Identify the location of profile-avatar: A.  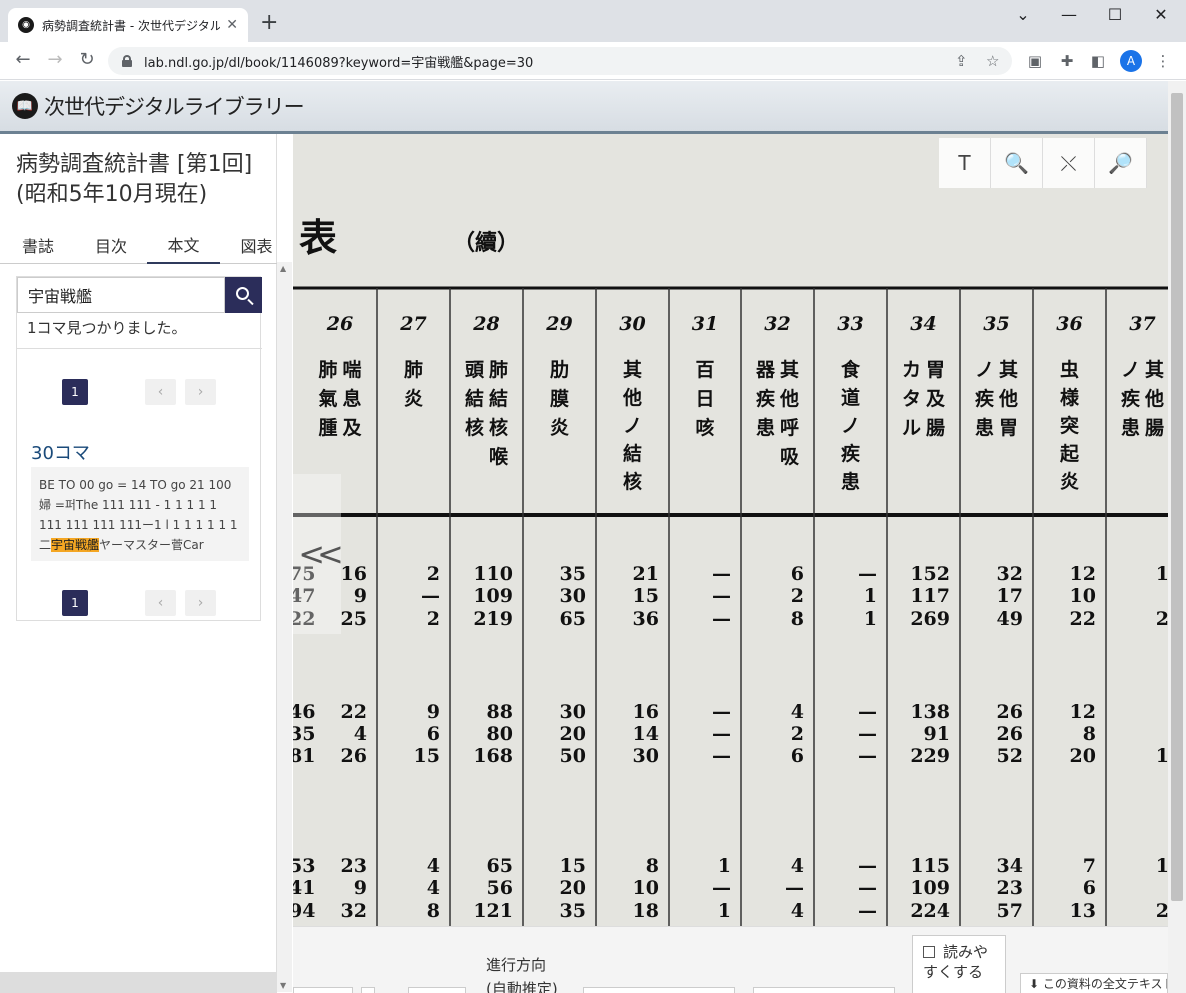
(1131, 61).